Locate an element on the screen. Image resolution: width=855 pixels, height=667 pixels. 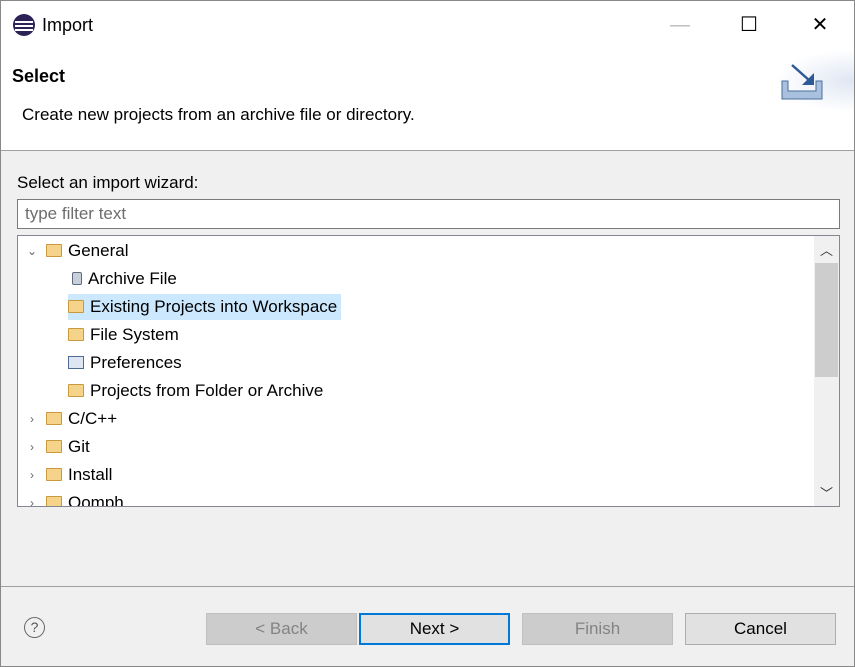
window-title: Import is located at coordinates (68, 25).